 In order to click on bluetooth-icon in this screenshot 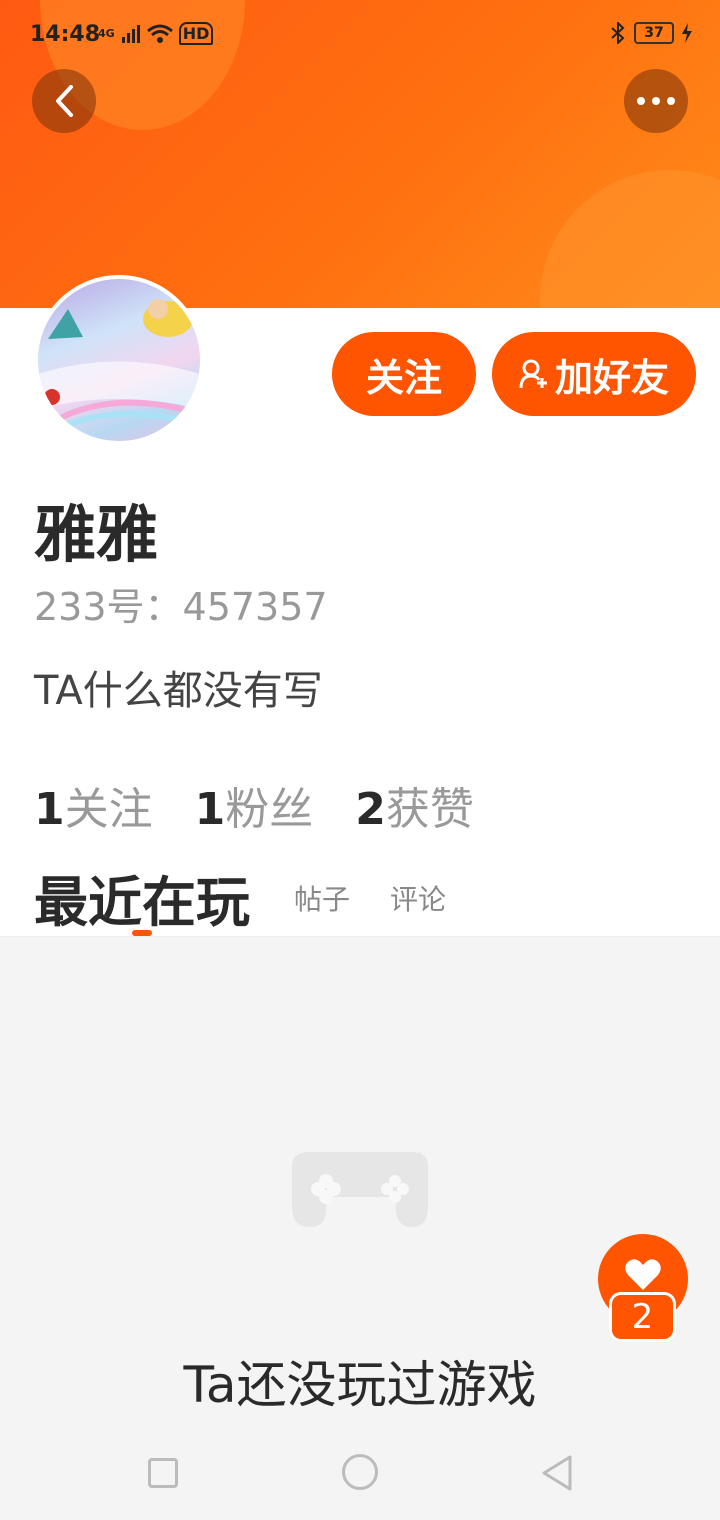, I will do `click(618, 33)`.